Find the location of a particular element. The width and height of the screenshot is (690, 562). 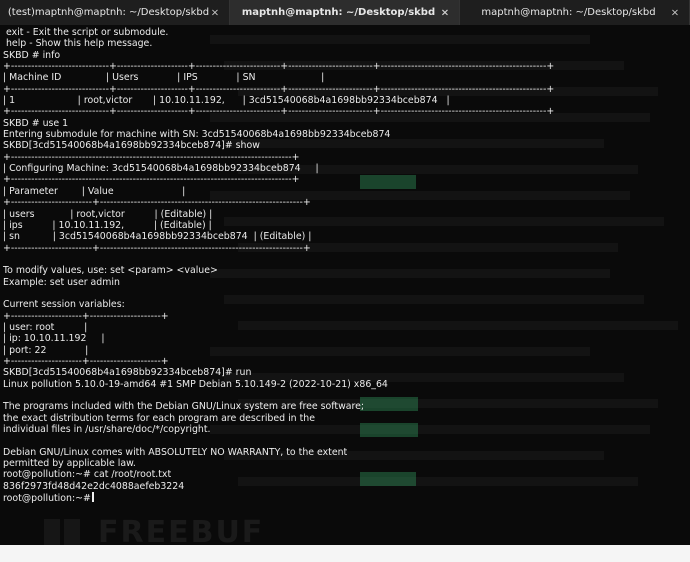

tab-1: (test)maptnh@maptnh: ~/Desktop/skbd × is located at coordinates (115, 12).